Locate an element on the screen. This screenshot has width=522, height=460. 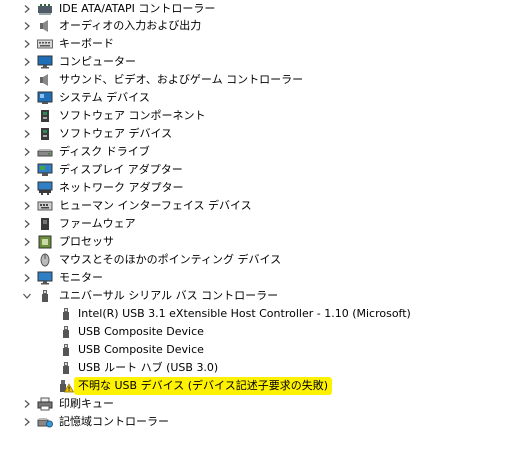
tree-node-software-devices: ソフトウェア デバイス is located at coordinates (261, 134).